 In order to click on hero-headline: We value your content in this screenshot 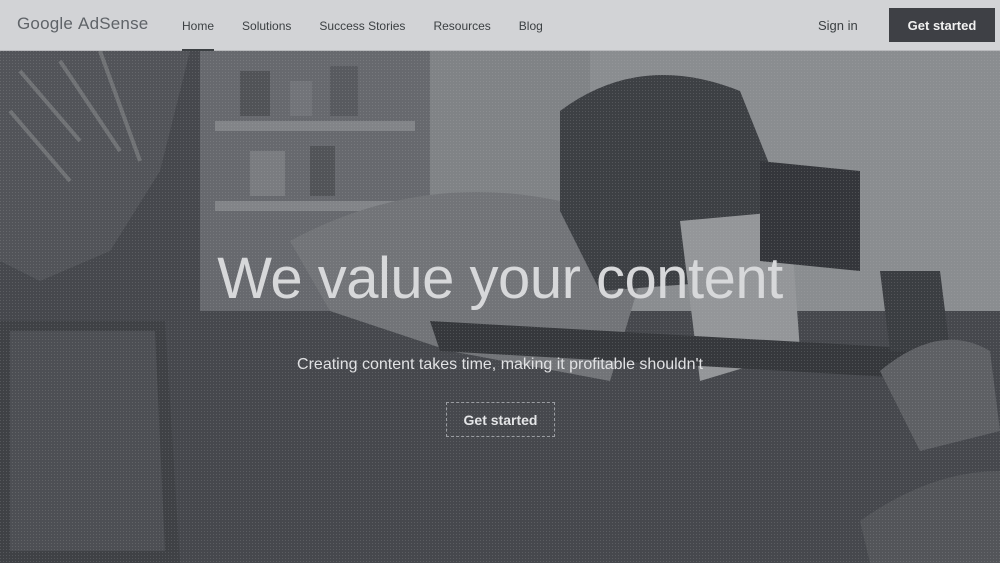, I will do `click(500, 278)`.